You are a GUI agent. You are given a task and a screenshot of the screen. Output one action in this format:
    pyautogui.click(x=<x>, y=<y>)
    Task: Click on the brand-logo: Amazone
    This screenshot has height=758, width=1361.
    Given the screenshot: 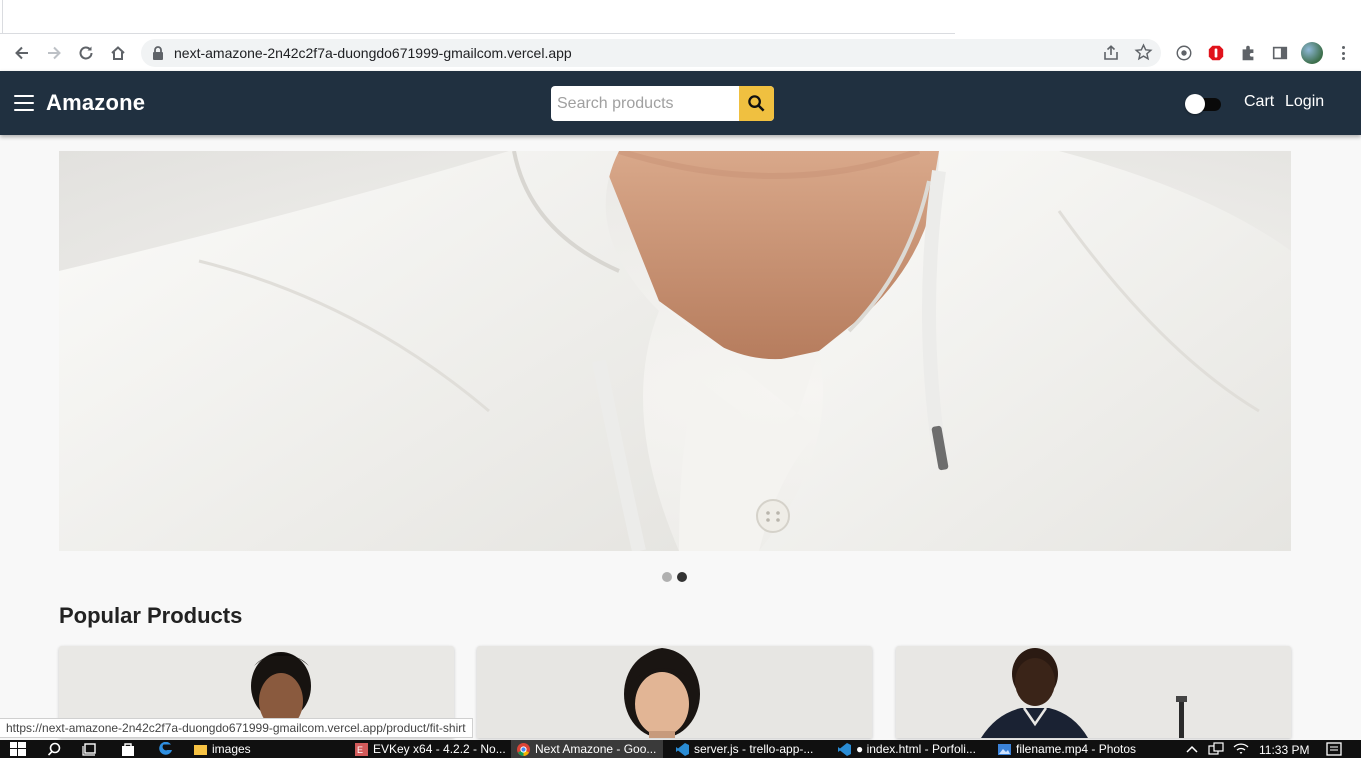 What is the action you would take?
    pyautogui.click(x=95, y=103)
    